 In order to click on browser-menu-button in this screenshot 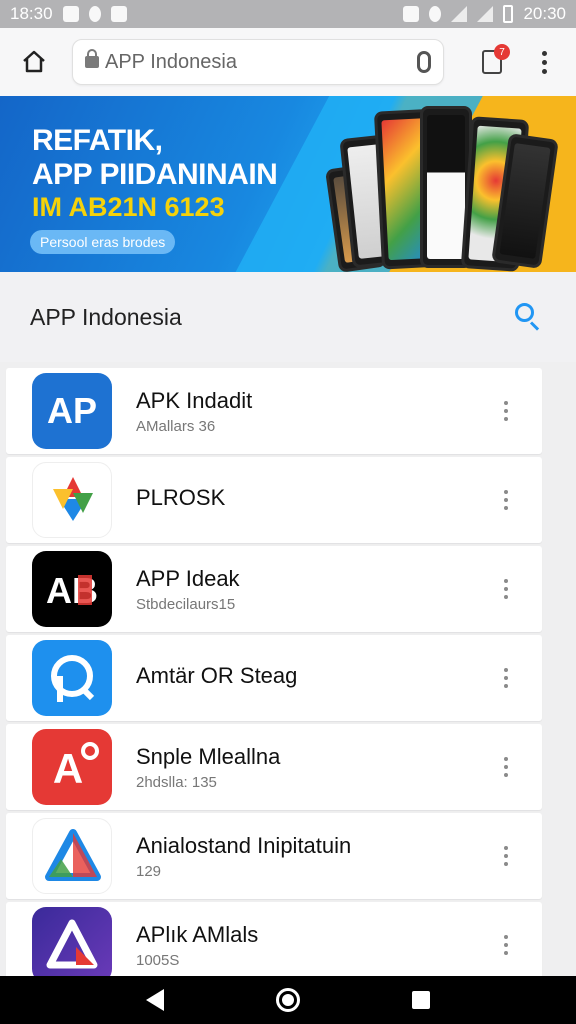, I will do `click(544, 62)`.